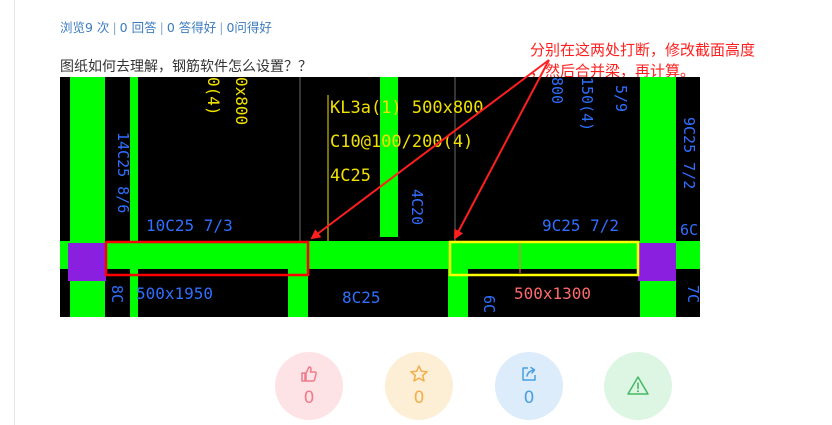 This screenshot has height=425, width=832. What do you see at coordinates (407, 108) in the screenshot?
I see `beam-name-label: KL3a(1) 500x800` at bounding box center [407, 108].